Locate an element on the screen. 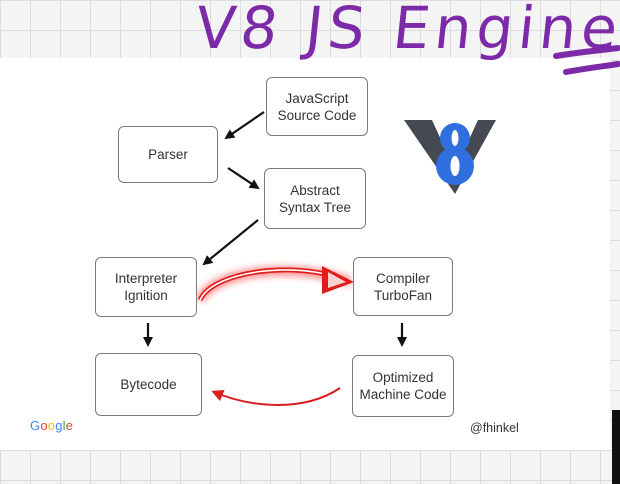 The height and width of the screenshot is (484, 620). google-letter: e is located at coordinates (69, 425).